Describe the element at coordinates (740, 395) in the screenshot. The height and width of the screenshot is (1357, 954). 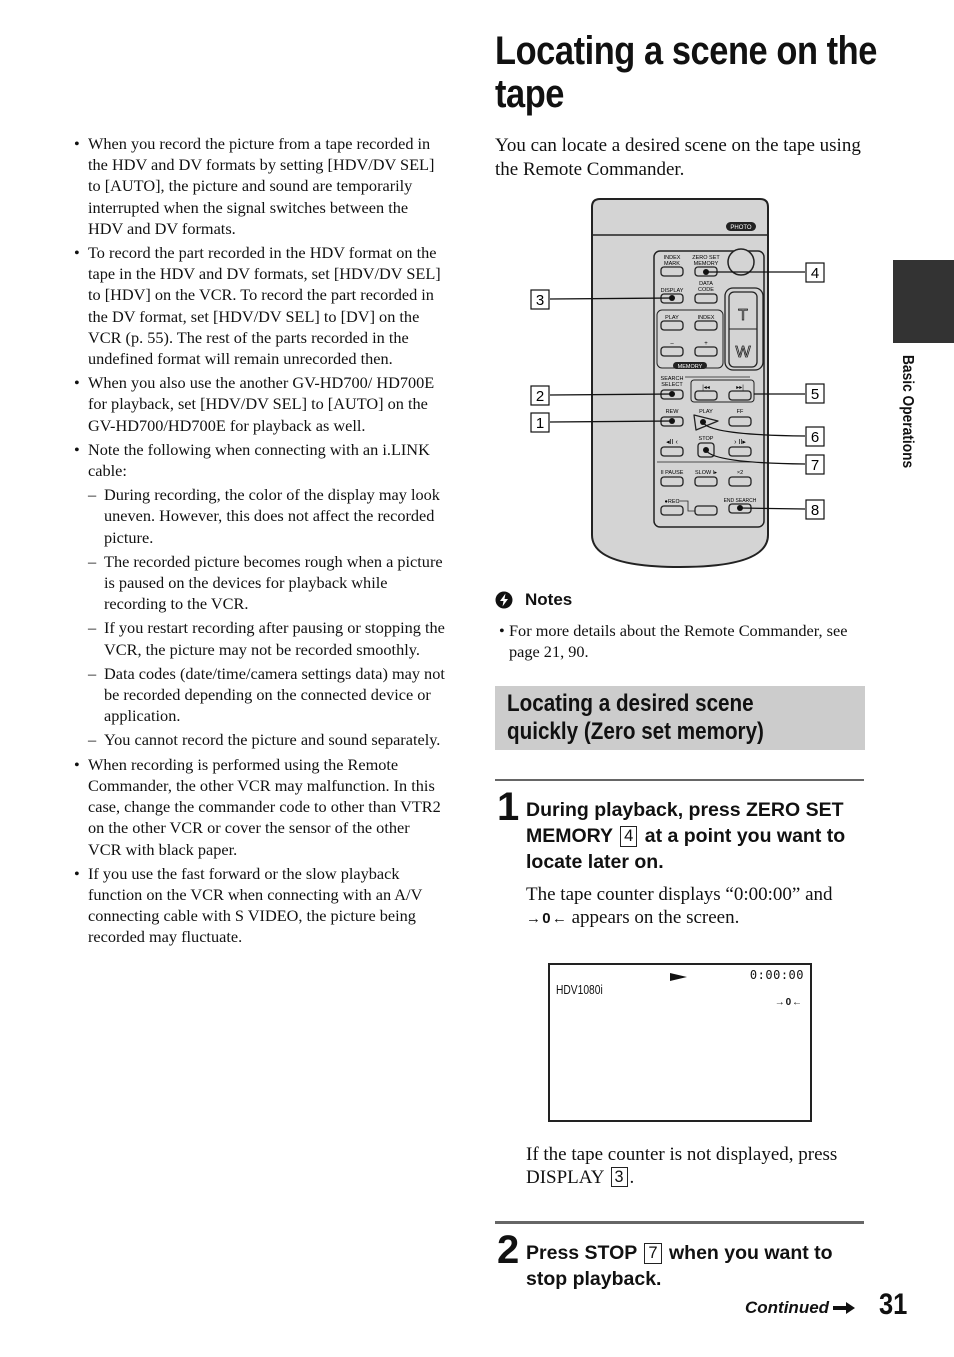
I see `next-skip-button` at that location.